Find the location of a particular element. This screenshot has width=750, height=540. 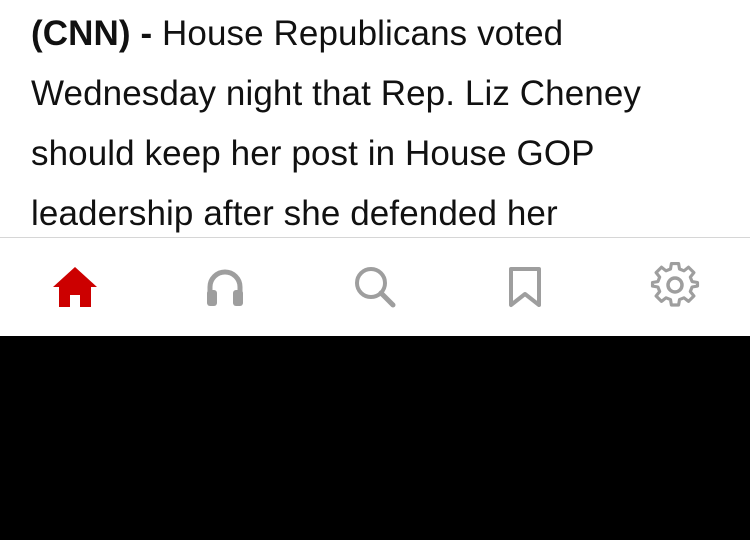

search-icon is located at coordinates (375, 287).